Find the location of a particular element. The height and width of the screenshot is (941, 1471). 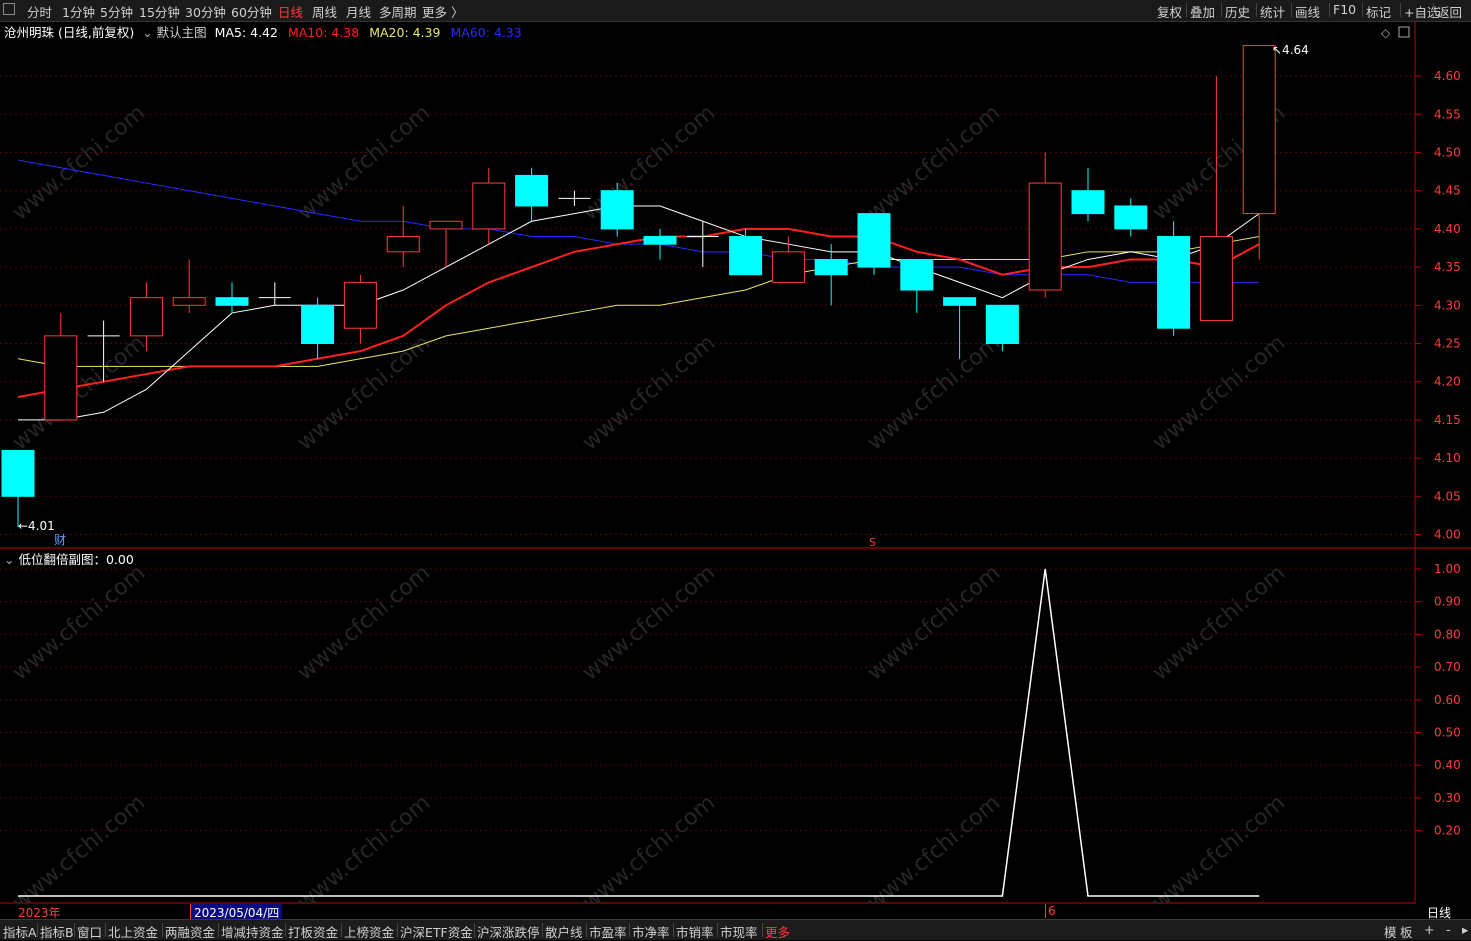

tool-button-2: 历史 is located at coordinates (1237, 11).